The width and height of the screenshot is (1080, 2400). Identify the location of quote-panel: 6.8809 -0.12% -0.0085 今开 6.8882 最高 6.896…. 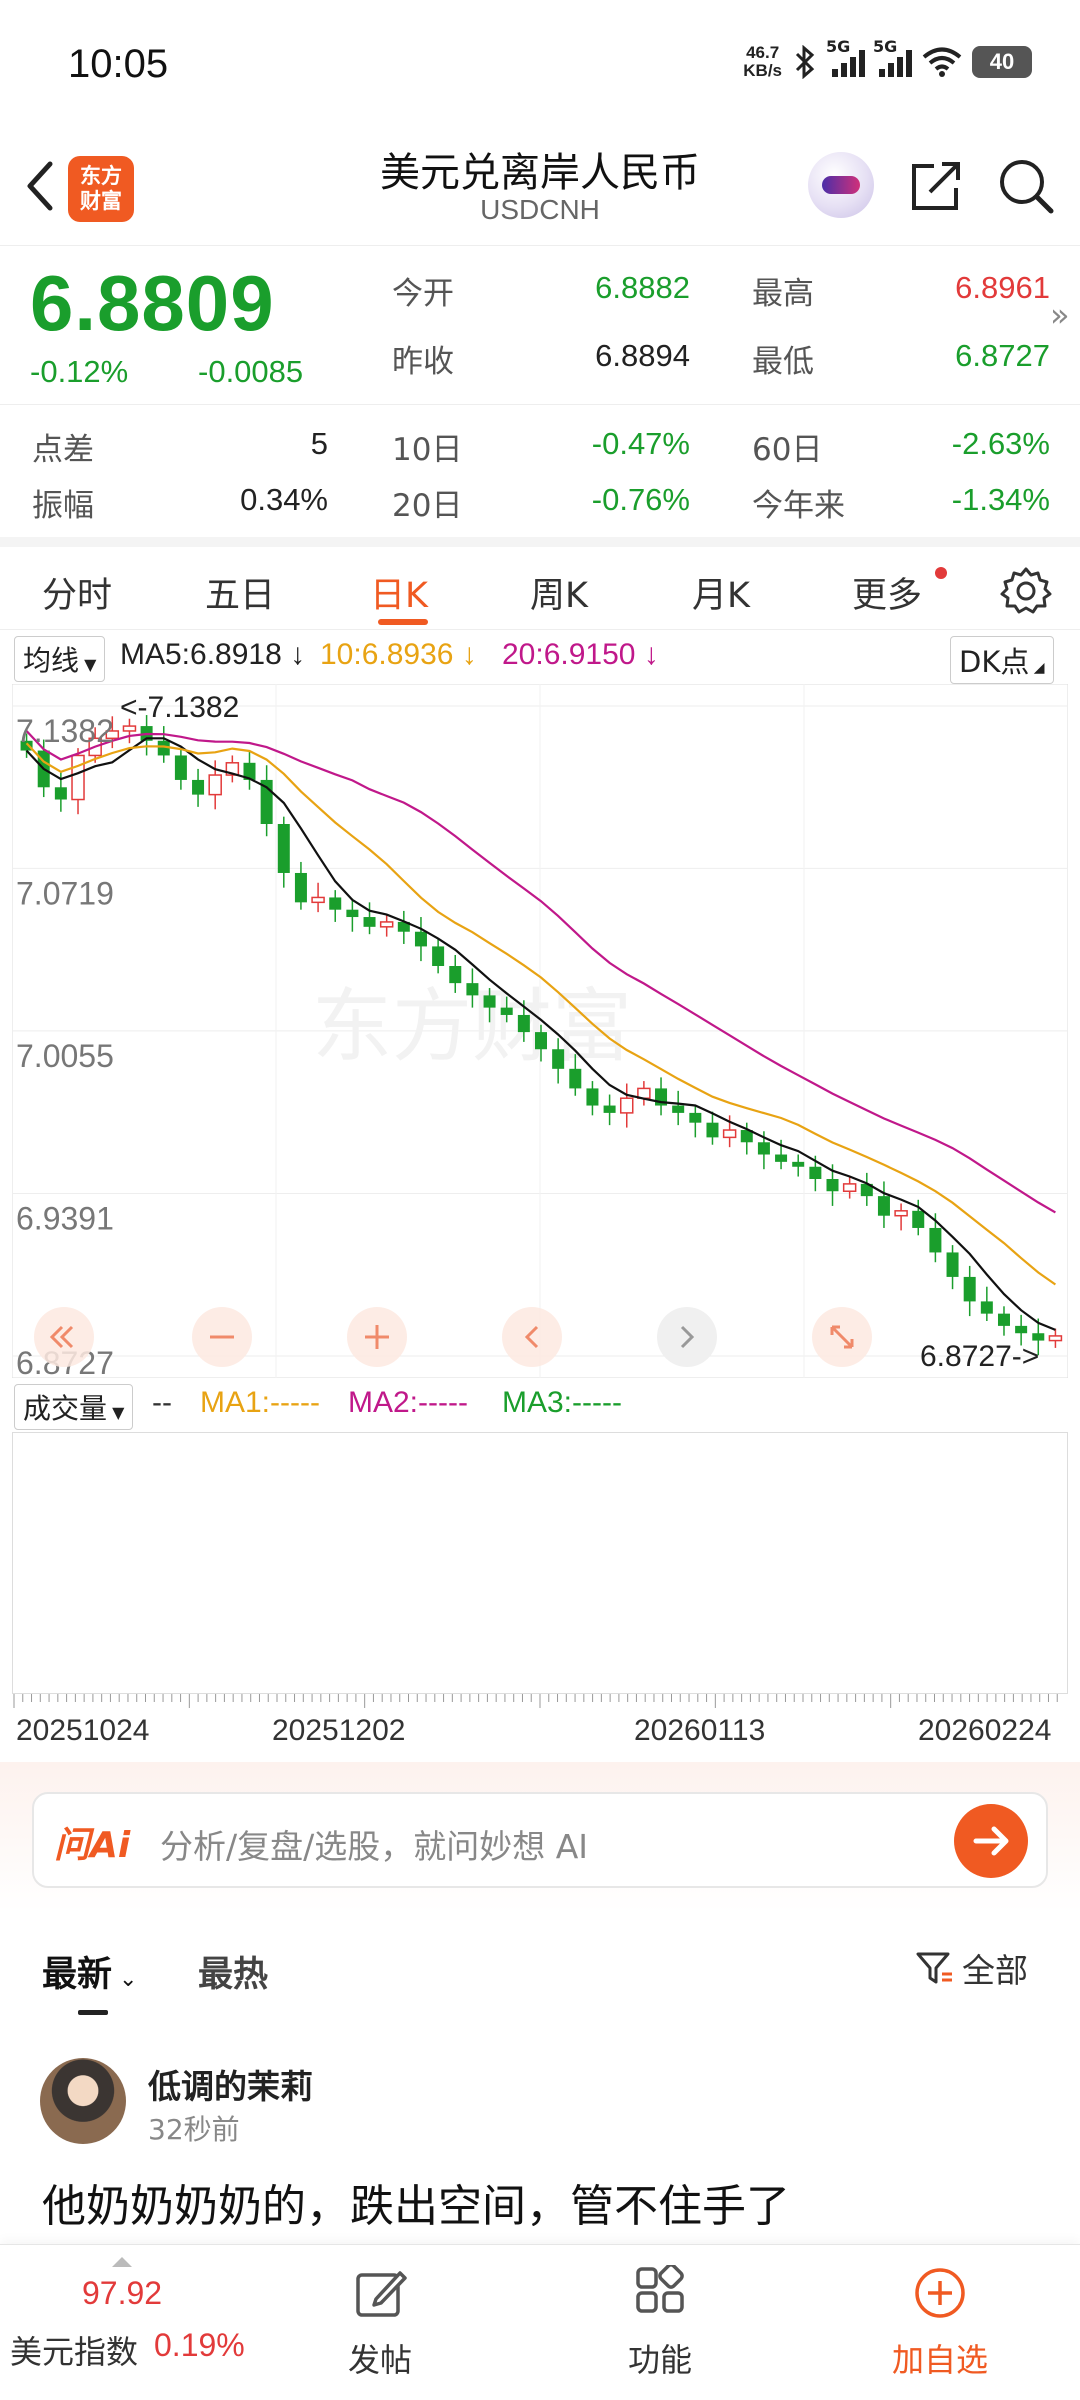
(540, 391).